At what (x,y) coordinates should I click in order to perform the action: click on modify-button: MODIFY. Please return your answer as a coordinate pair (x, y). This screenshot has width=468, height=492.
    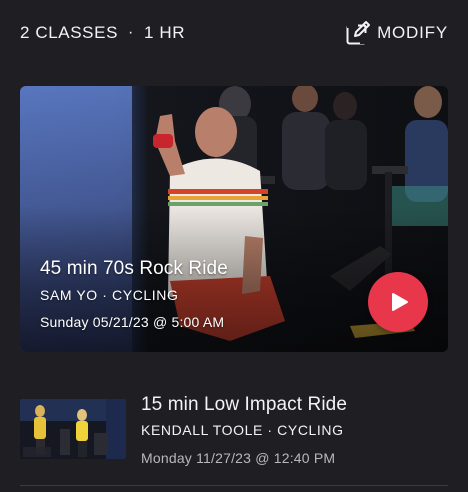
    Looking at the image, I should click on (396, 33).